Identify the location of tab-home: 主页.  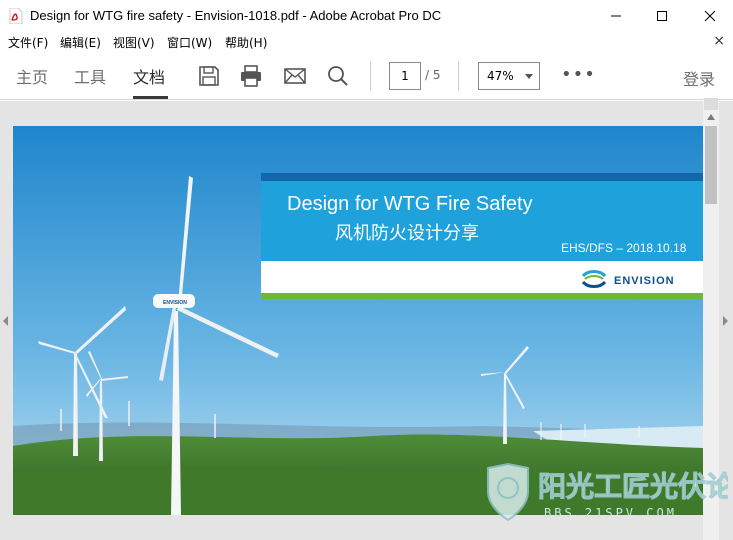
(32, 76).